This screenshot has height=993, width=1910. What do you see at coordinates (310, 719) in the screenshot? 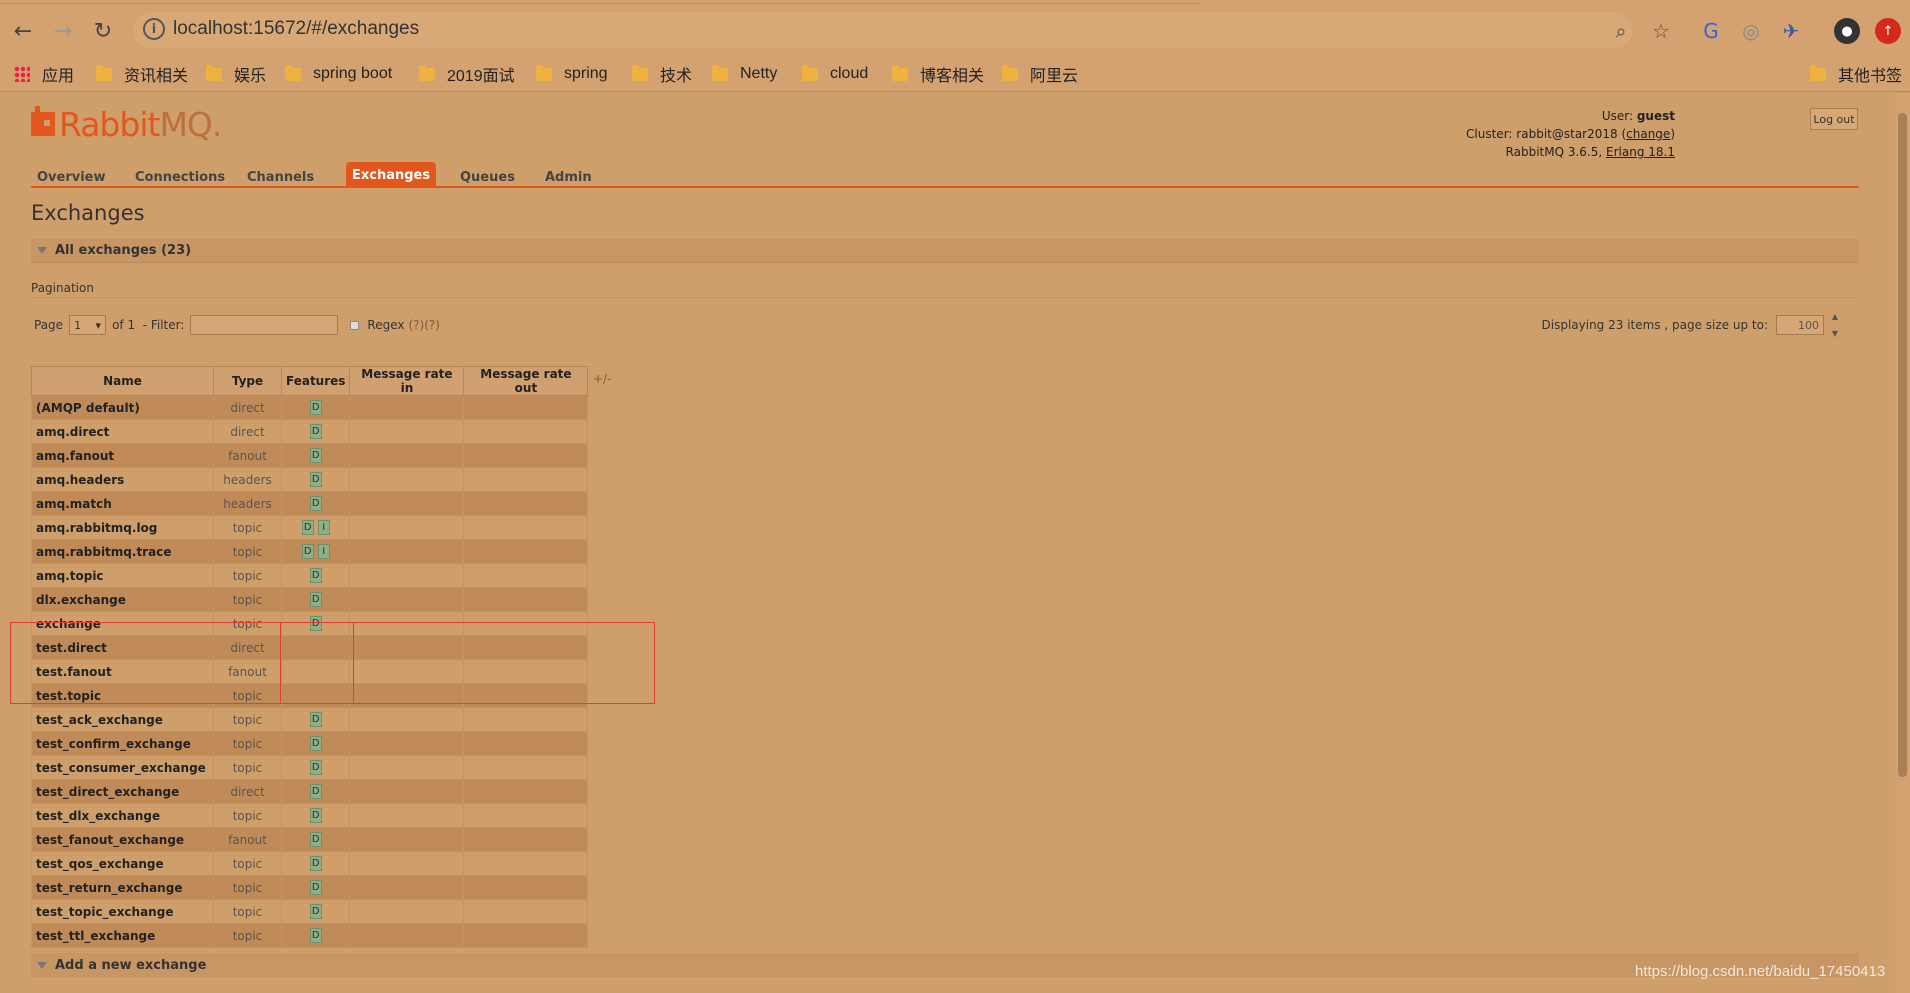
I see `table-row: test_ack_exchange topic D` at bounding box center [310, 719].